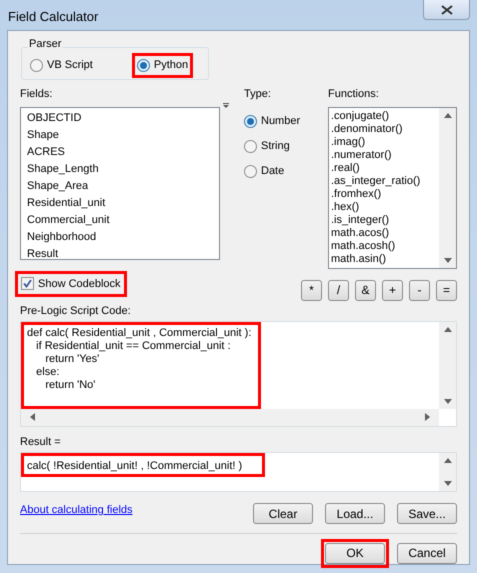  Describe the element at coordinates (41, 442) in the screenshot. I see `result-label: Result =` at that location.